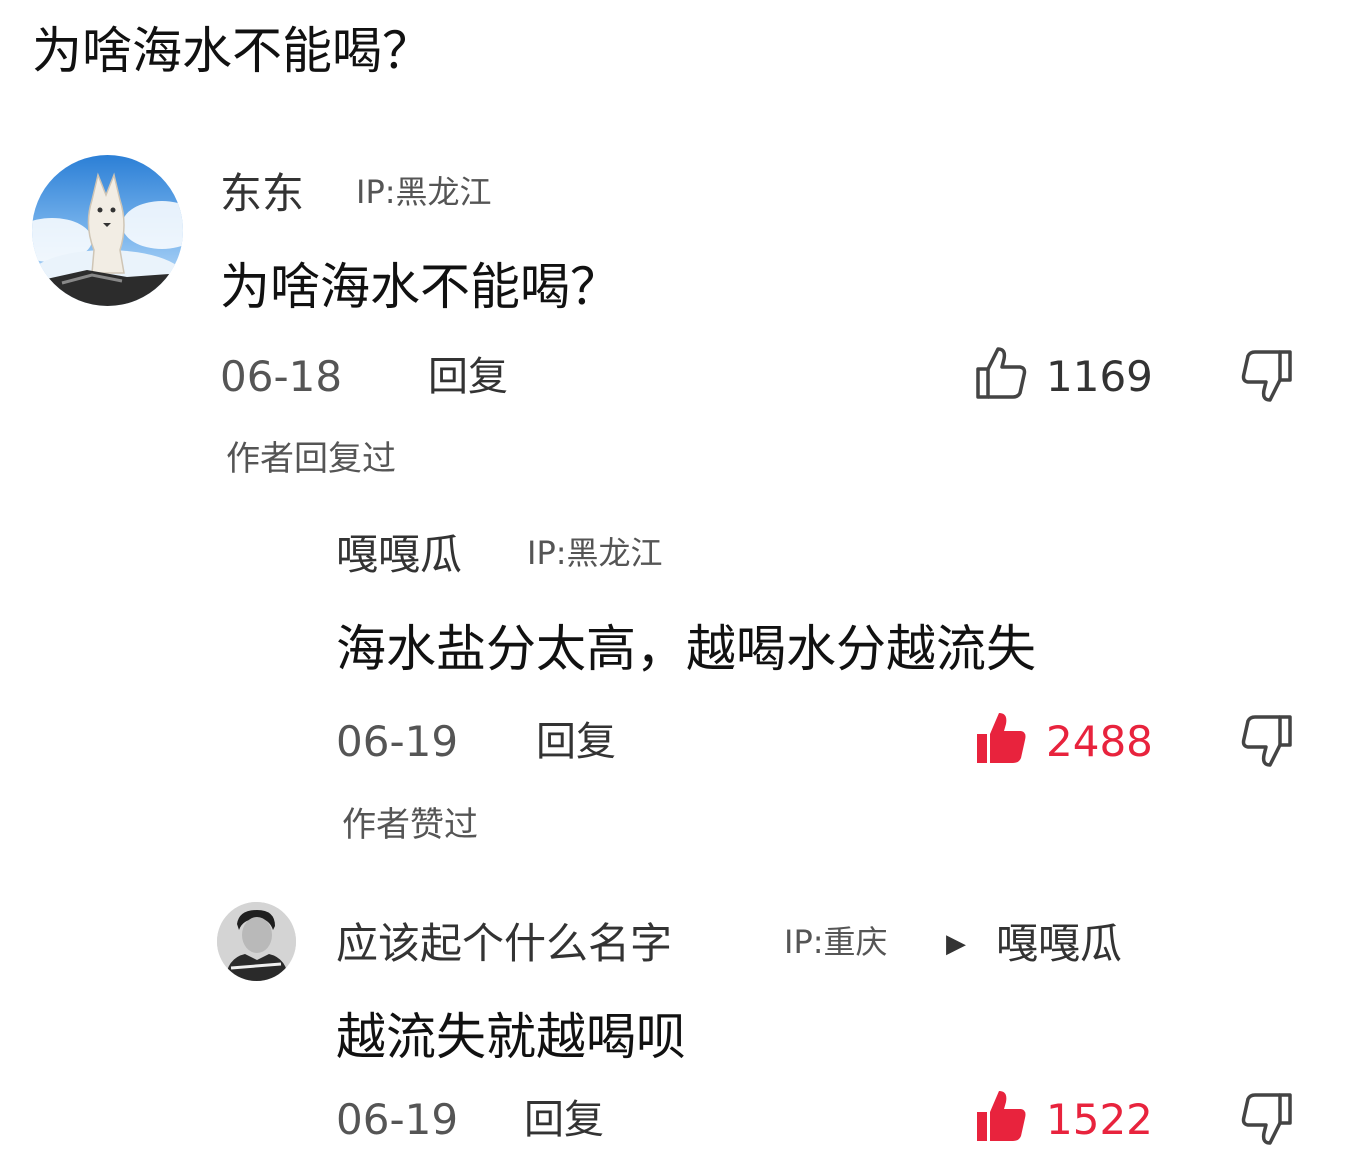 This screenshot has width=1349, height=1166. Describe the element at coordinates (511, 1037) in the screenshot. I see `comment-content: 越流失就越喝呗` at that location.